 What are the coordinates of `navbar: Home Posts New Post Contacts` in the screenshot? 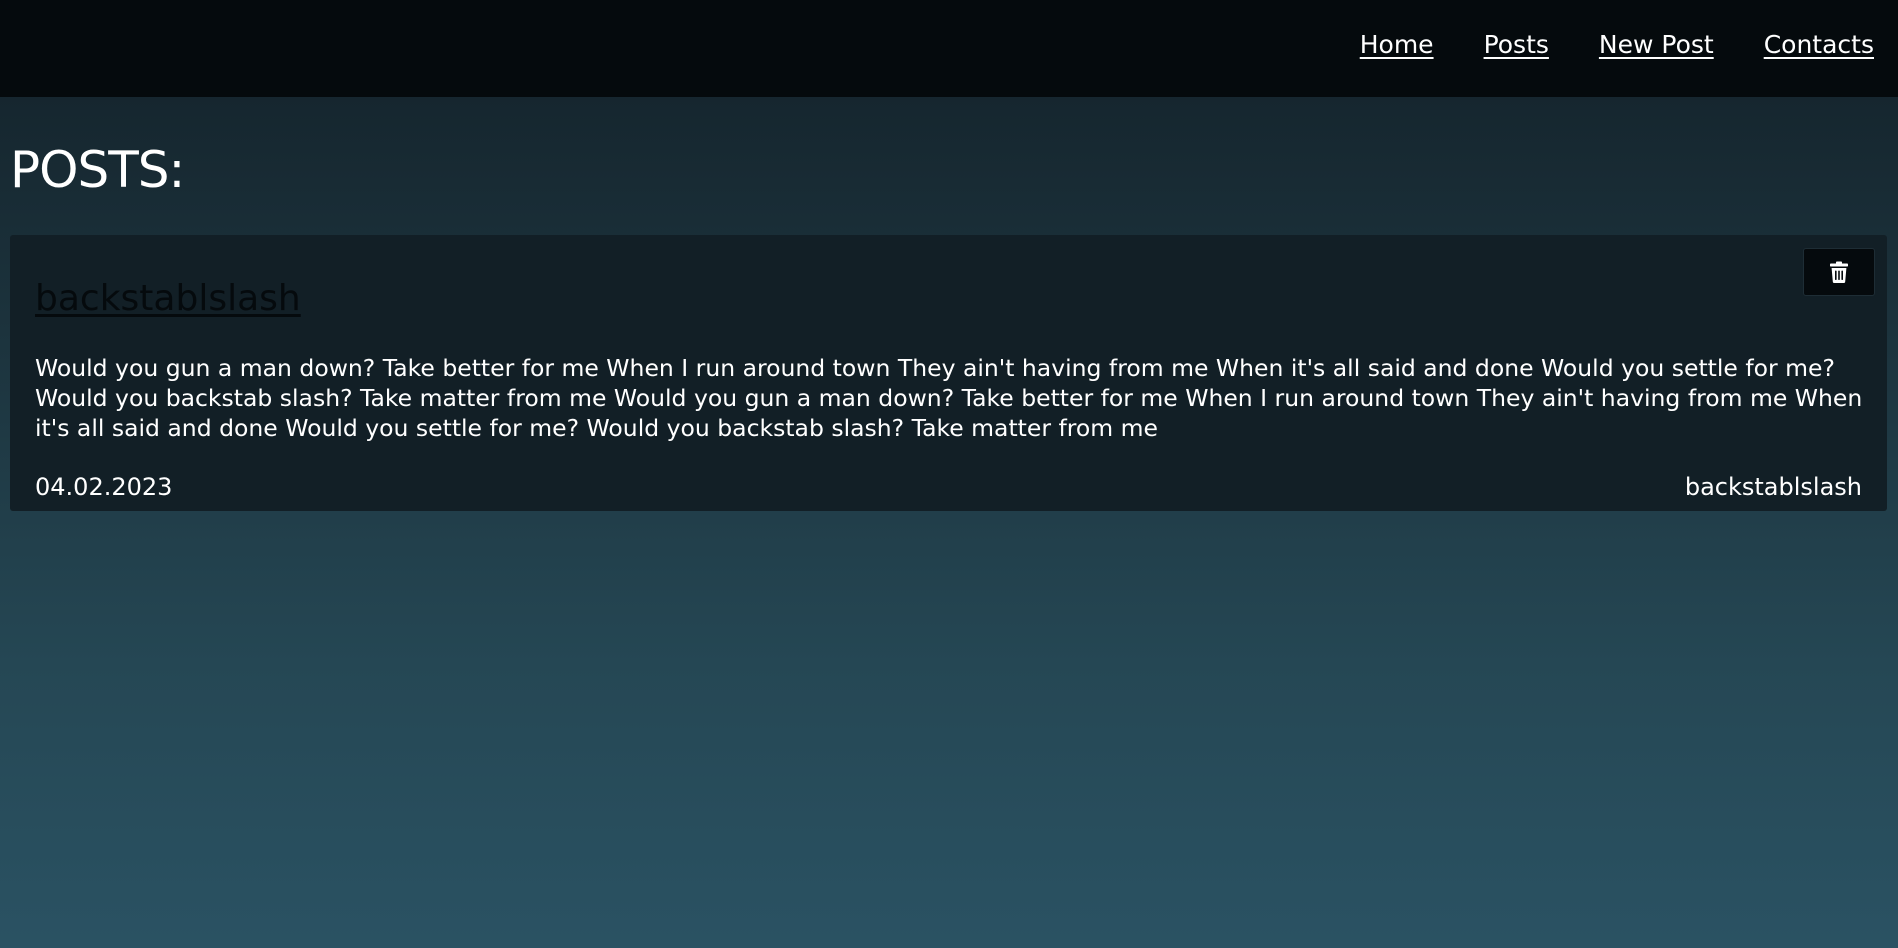 It's located at (949, 48).